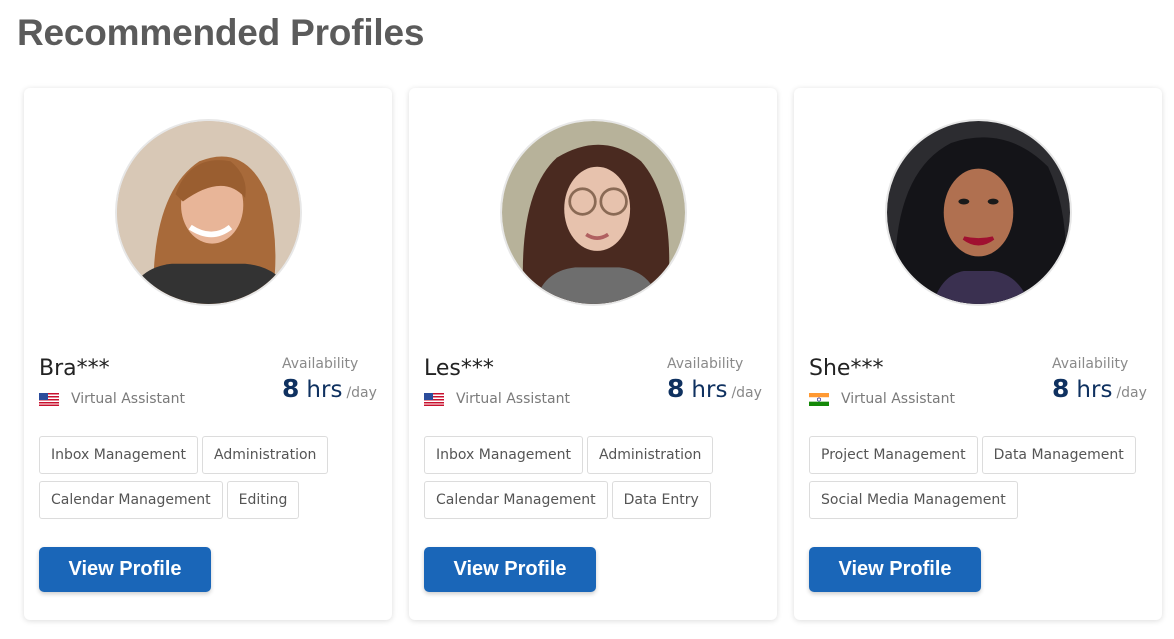 This screenshot has width=1174, height=639. What do you see at coordinates (913, 500) in the screenshot?
I see `skill-tag: Social Media Management` at bounding box center [913, 500].